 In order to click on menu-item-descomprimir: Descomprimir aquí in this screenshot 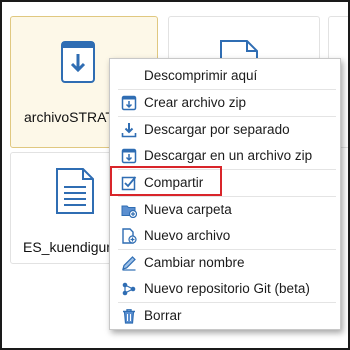, I will do `click(225, 76)`.